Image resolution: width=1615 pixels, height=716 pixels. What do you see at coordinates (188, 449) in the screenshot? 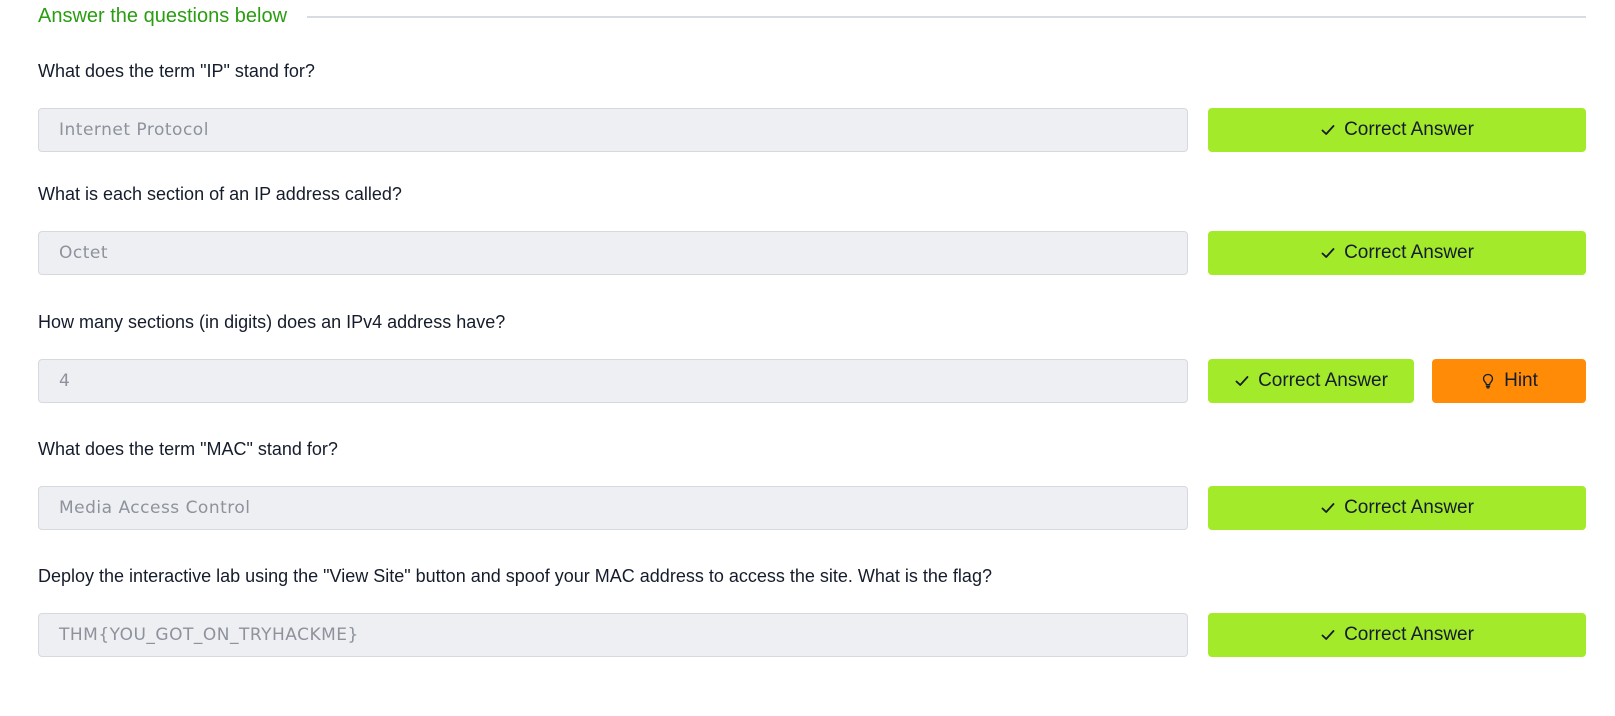
I see `question-text: What does the term "MAC" stand for?` at bounding box center [188, 449].